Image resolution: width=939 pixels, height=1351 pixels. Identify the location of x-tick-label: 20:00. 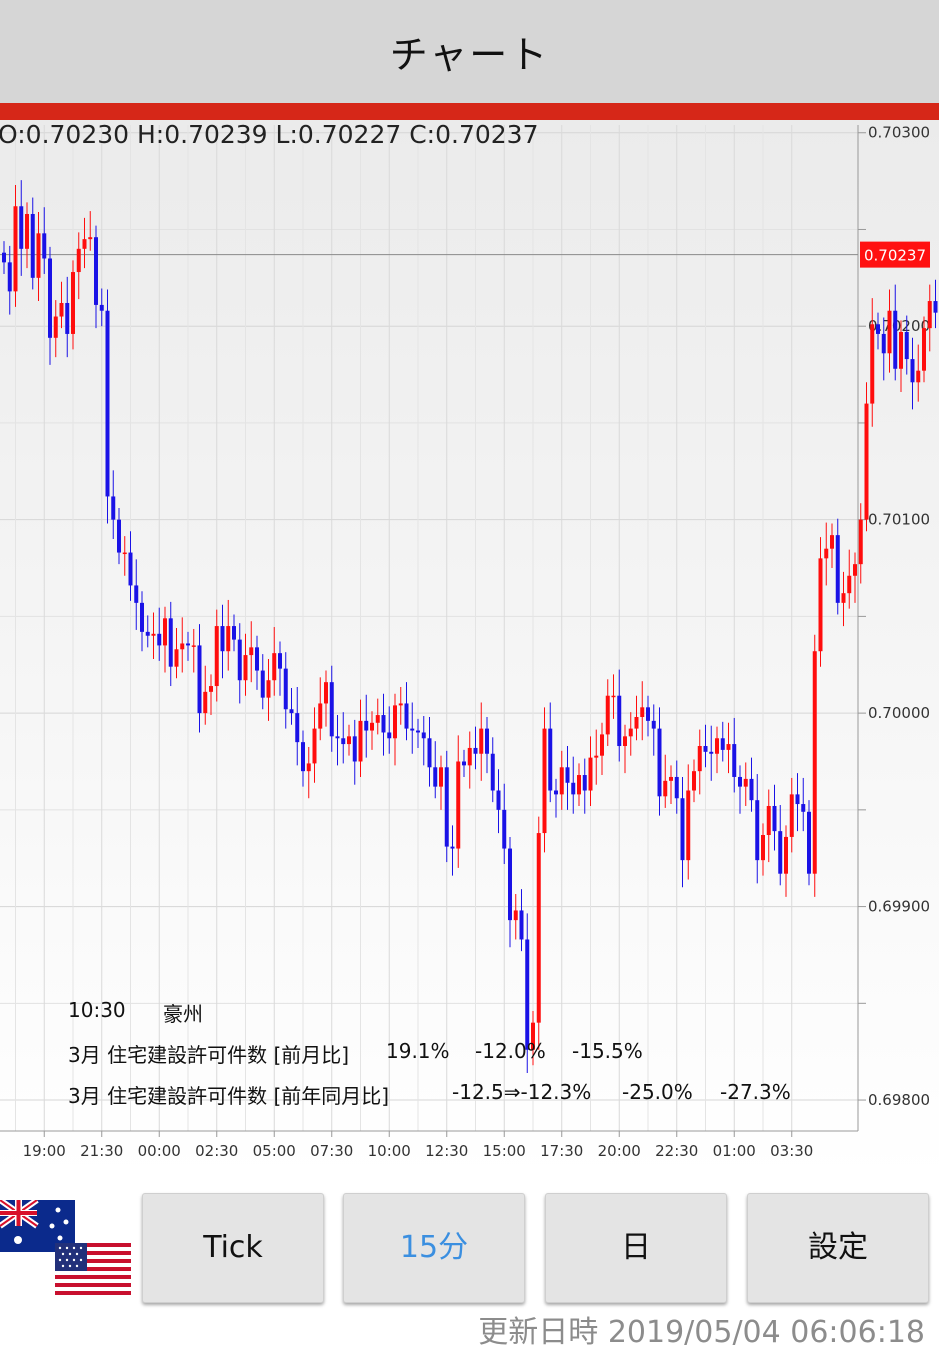
(619, 1151).